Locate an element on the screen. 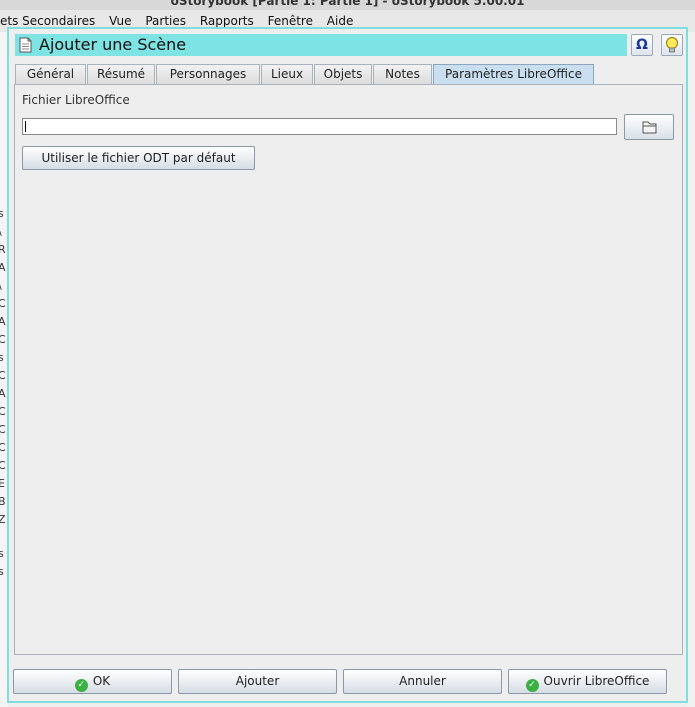 This screenshot has width=695, height=707. add-button: Ajouter is located at coordinates (257, 681).